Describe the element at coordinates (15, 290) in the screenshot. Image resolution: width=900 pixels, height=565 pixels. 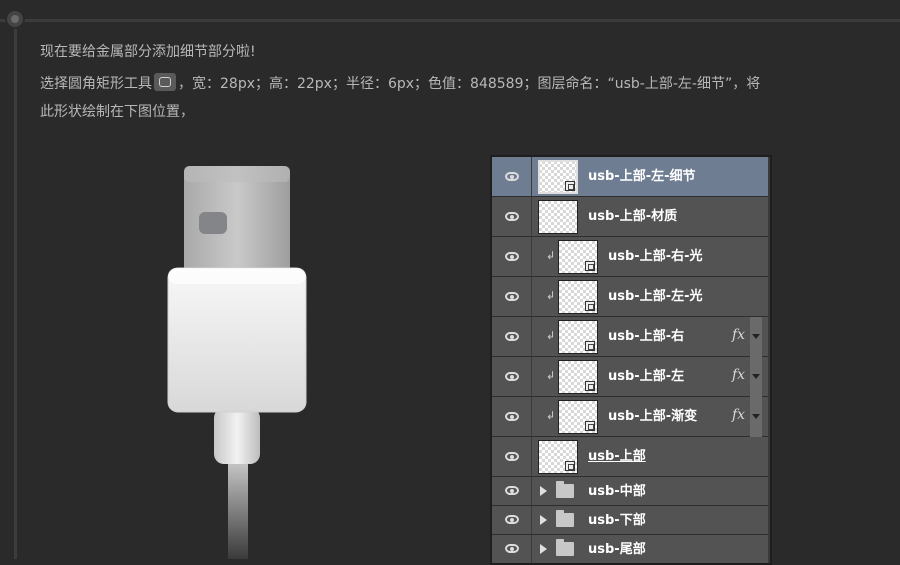
I see `timeline-line` at that location.